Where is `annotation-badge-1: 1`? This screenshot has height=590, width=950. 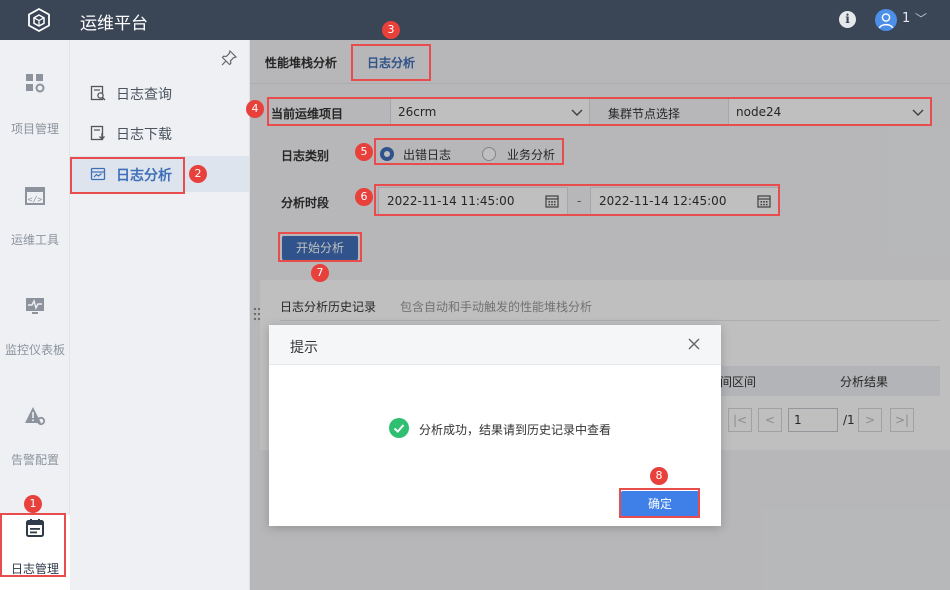
annotation-badge-1: 1 is located at coordinates (33, 504).